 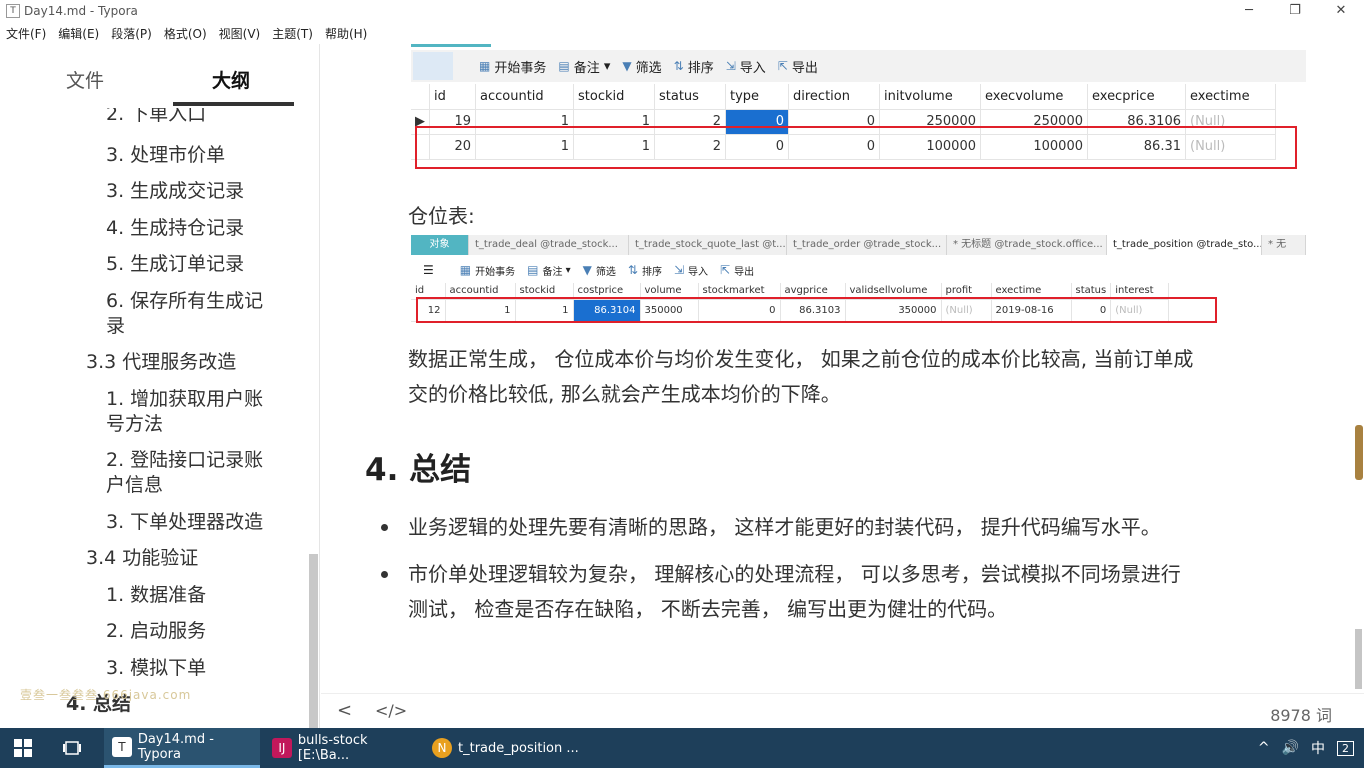 What do you see at coordinates (452, 97) in the screenshot?
I see `column-header: id` at bounding box center [452, 97].